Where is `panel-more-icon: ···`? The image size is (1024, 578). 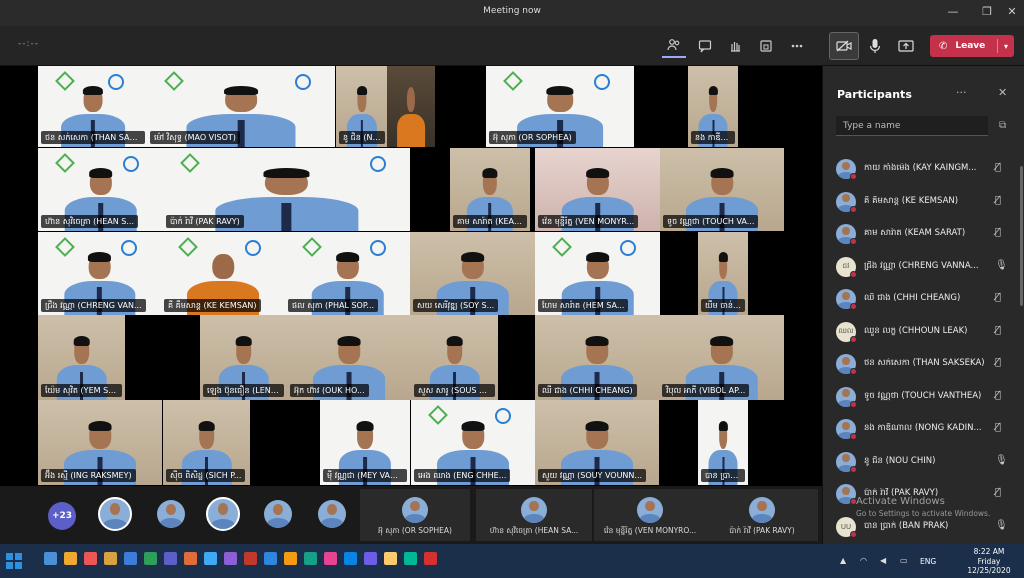 panel-more-icon: ··· is located at coordinates (961, 92).